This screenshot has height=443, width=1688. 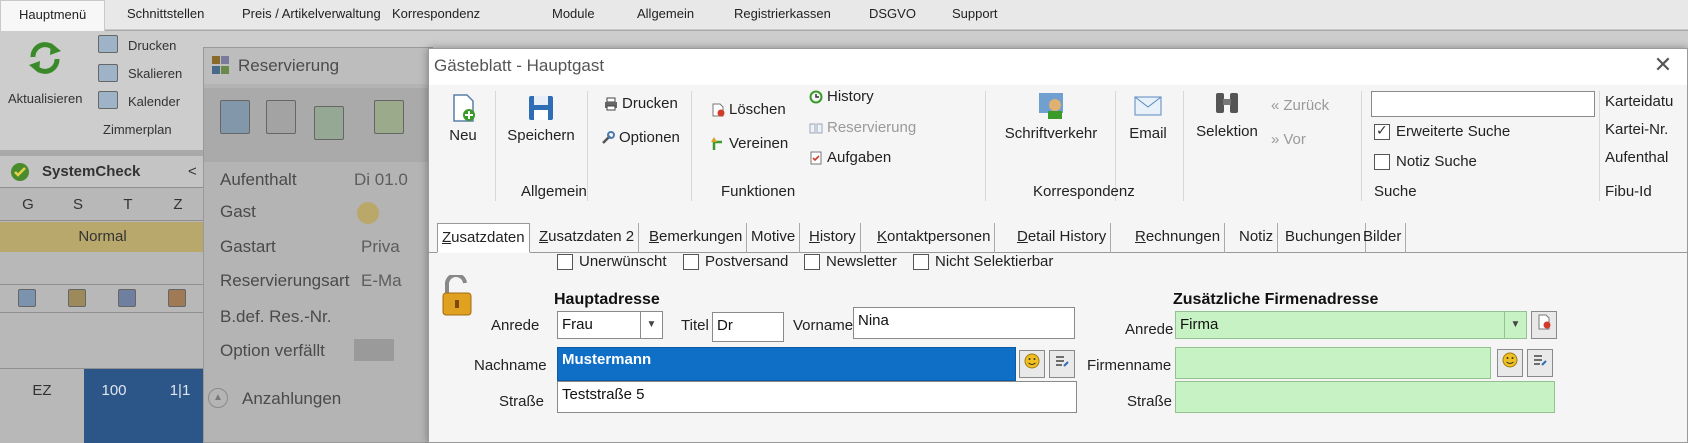 What do you see at coordinates (144, 406) in the screenshot?
I see `room-cell` at bounding box center [144, 406].